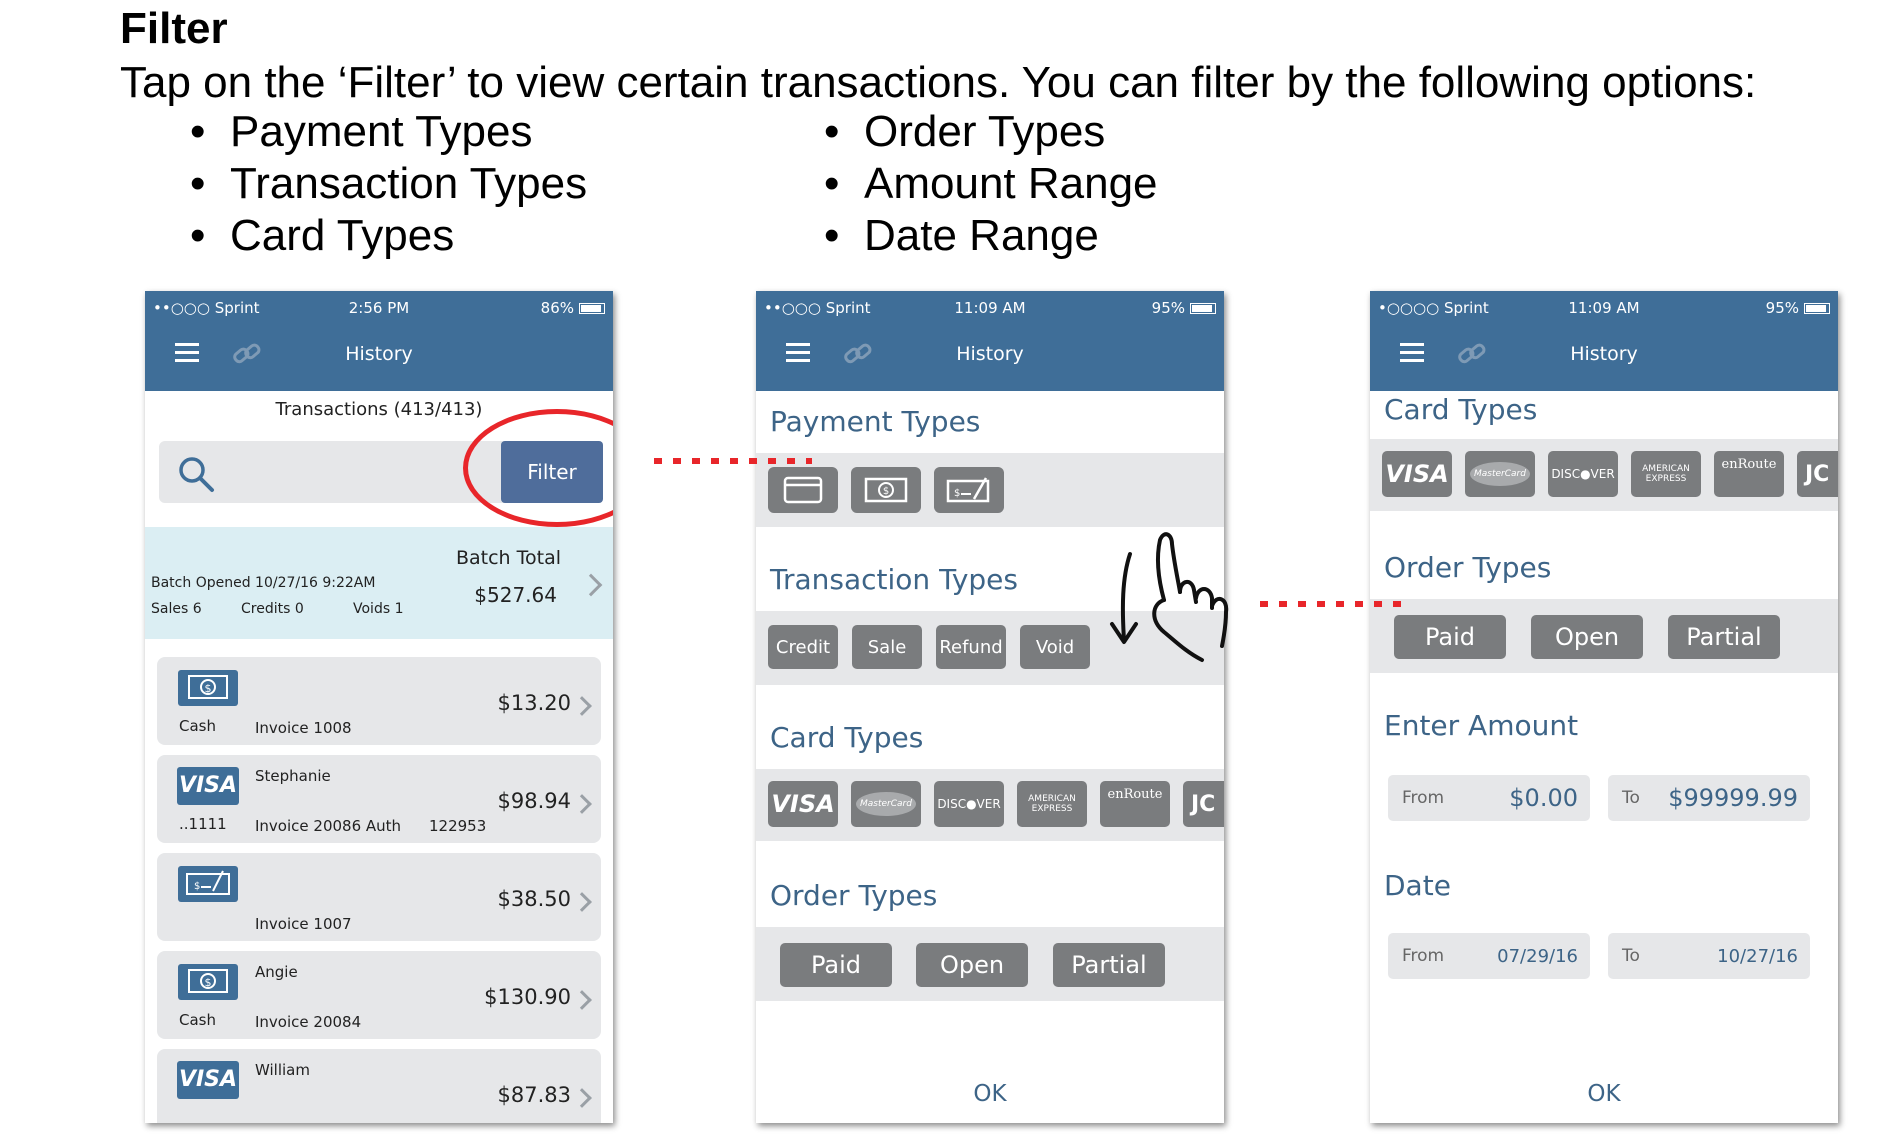 This screenshot has width=1892, height=1136. What do you see at coordinates (388, 236) in the screenshot?
I see `option-item: Card Types` at bounding box center [388, 236].